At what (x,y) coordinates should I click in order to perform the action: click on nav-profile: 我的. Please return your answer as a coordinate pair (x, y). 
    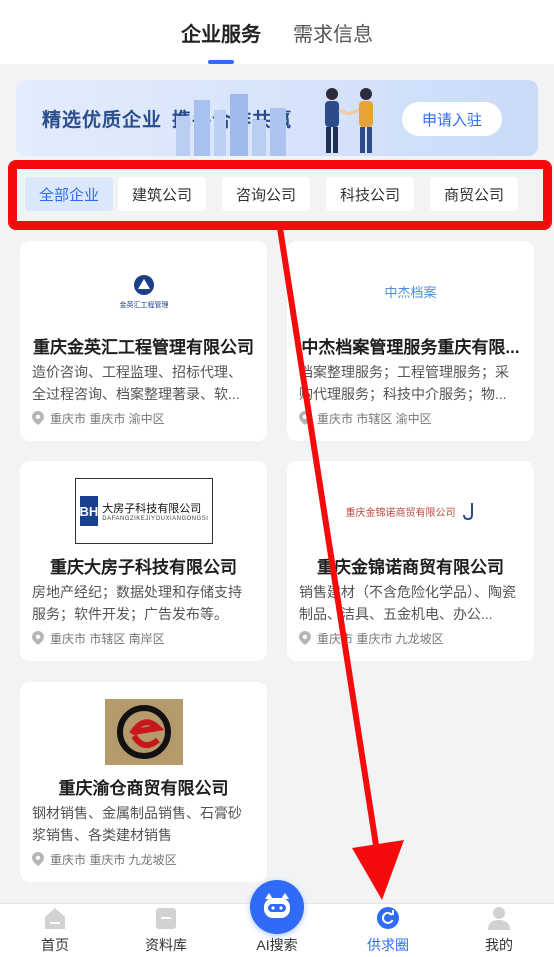
    Looking at the image, I should click on (499, 930).